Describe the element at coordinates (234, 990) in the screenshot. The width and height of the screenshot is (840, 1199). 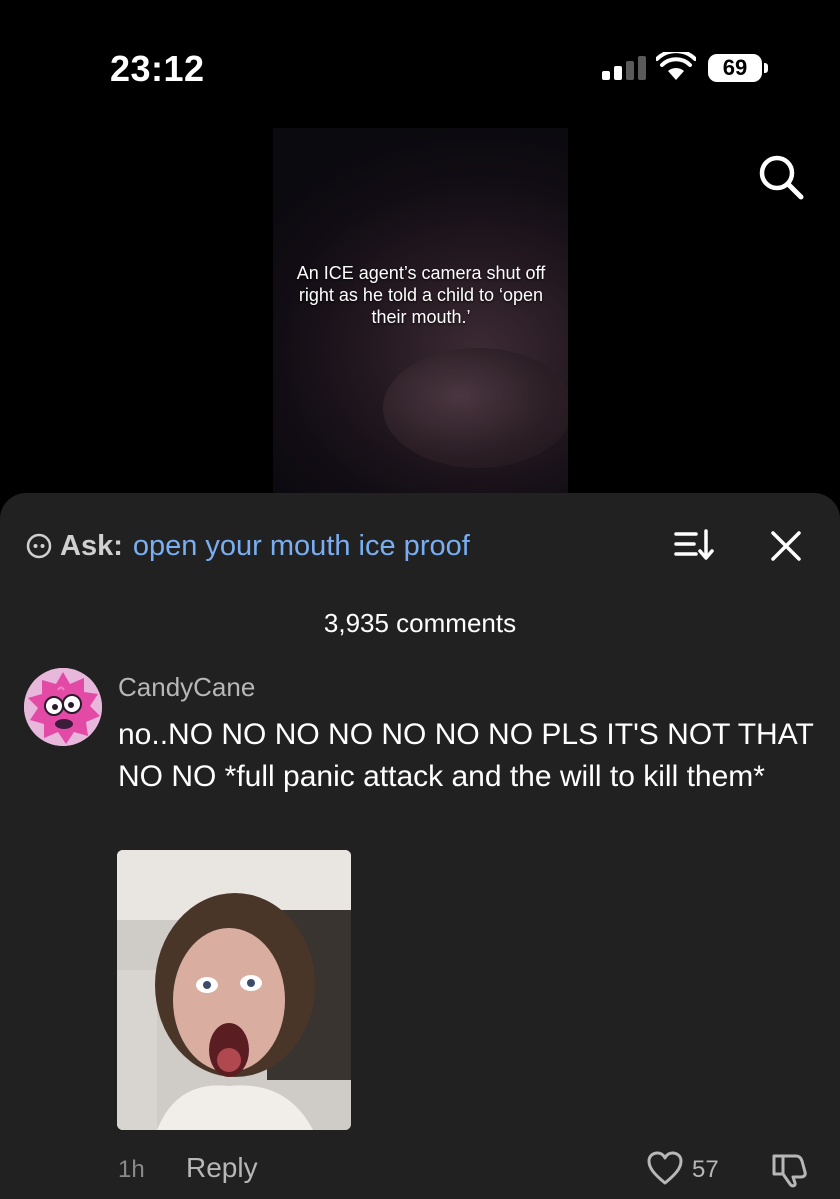
I see `comment-reaction-image` at that location.